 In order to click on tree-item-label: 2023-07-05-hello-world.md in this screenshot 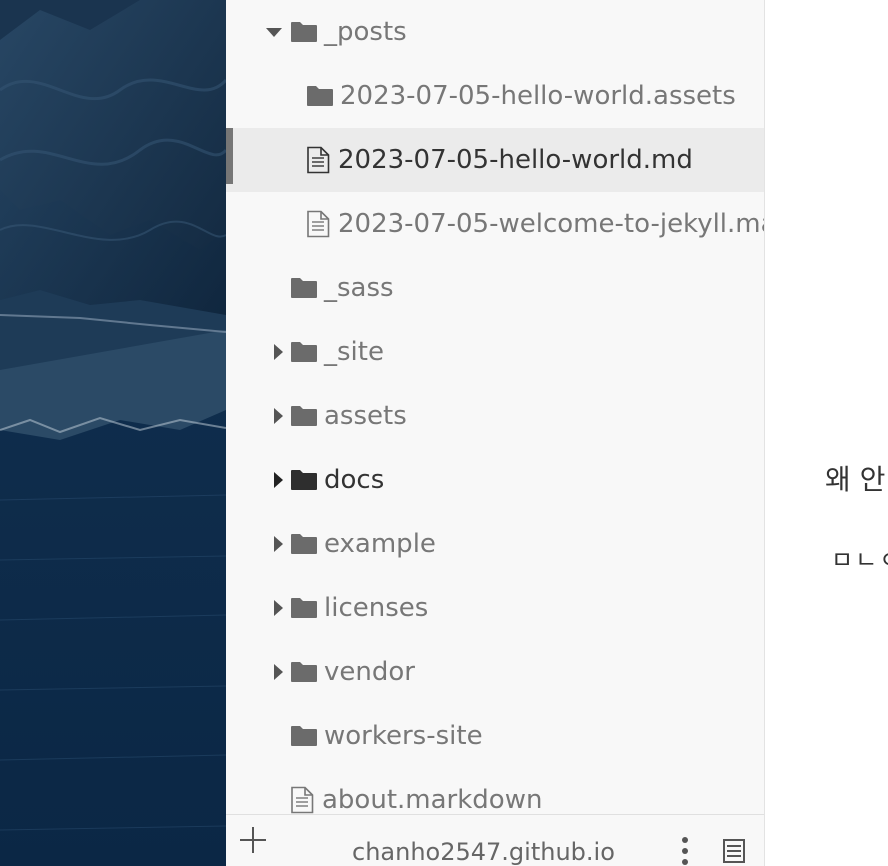, I will do `click(515, 160)`.